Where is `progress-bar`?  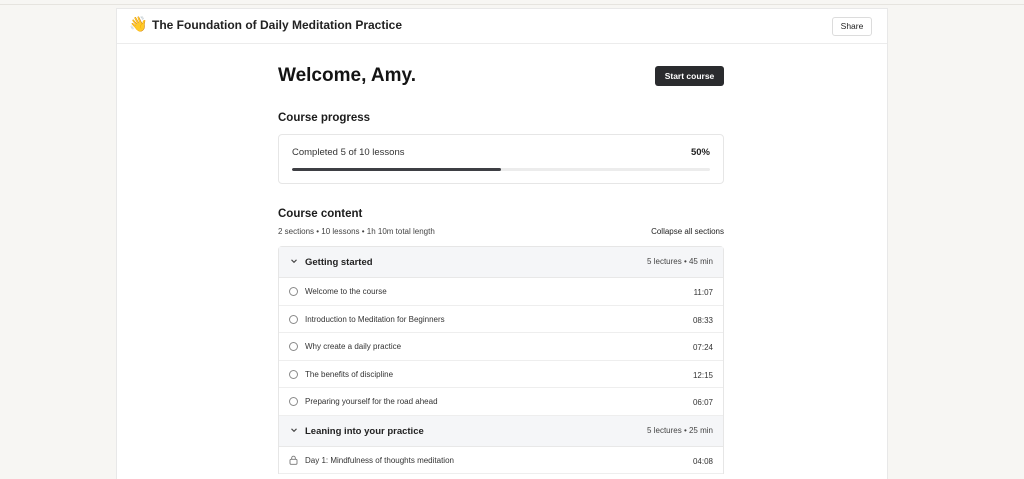
progress-bar is located at coordinates (501, 169).